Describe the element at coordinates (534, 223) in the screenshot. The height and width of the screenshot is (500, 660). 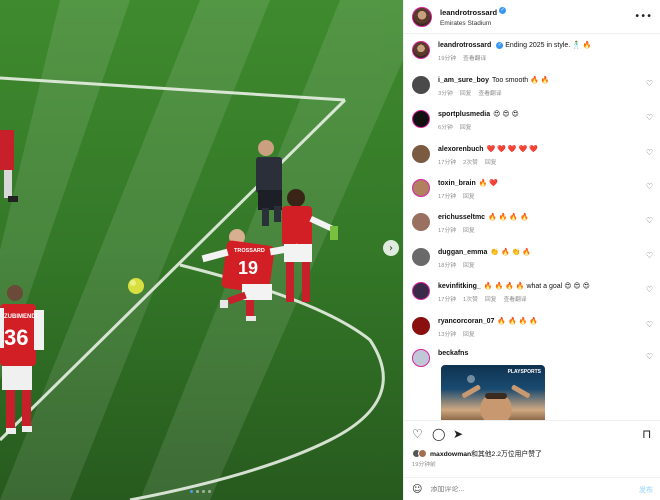
I see `comment-item: erichusseltmc 🔥 🔥 🔥 🔥 17分钟 回复 ♡` at that location.